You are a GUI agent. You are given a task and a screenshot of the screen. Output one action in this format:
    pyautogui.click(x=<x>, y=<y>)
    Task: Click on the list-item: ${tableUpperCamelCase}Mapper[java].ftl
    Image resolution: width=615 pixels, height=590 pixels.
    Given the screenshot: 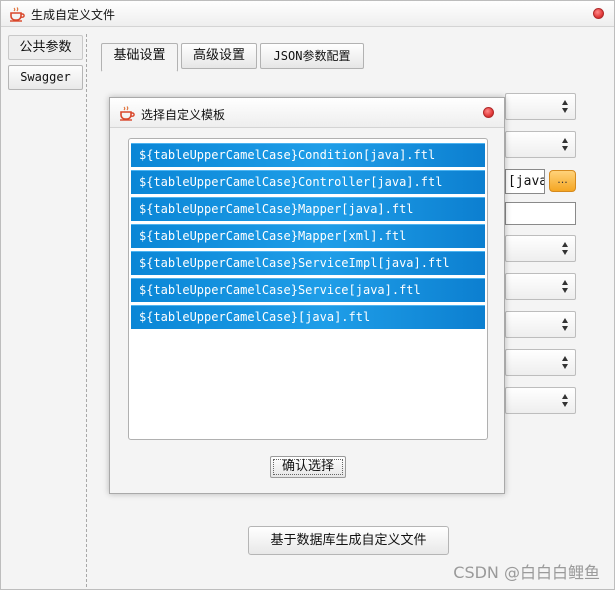 What is the action you would take?
    pyautogui.click(x=308, y=209)
    